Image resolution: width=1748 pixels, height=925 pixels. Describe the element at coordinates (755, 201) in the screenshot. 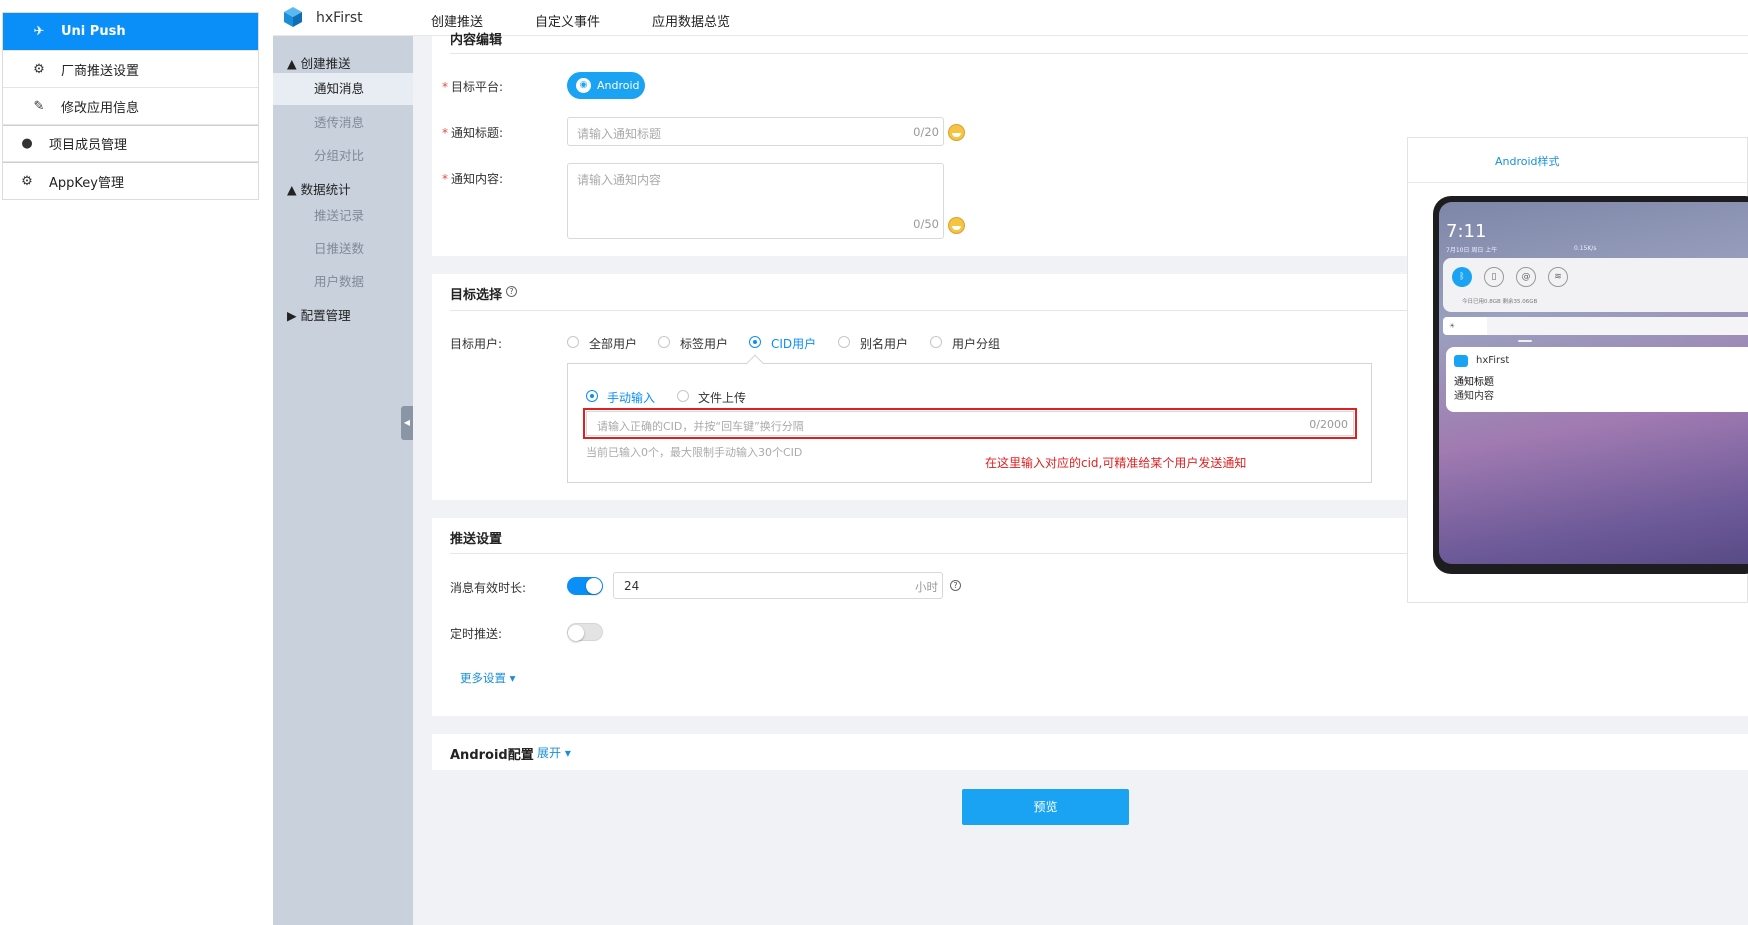

I see `notification-body-textarea: 请输入通知内容 0/50` at that location.